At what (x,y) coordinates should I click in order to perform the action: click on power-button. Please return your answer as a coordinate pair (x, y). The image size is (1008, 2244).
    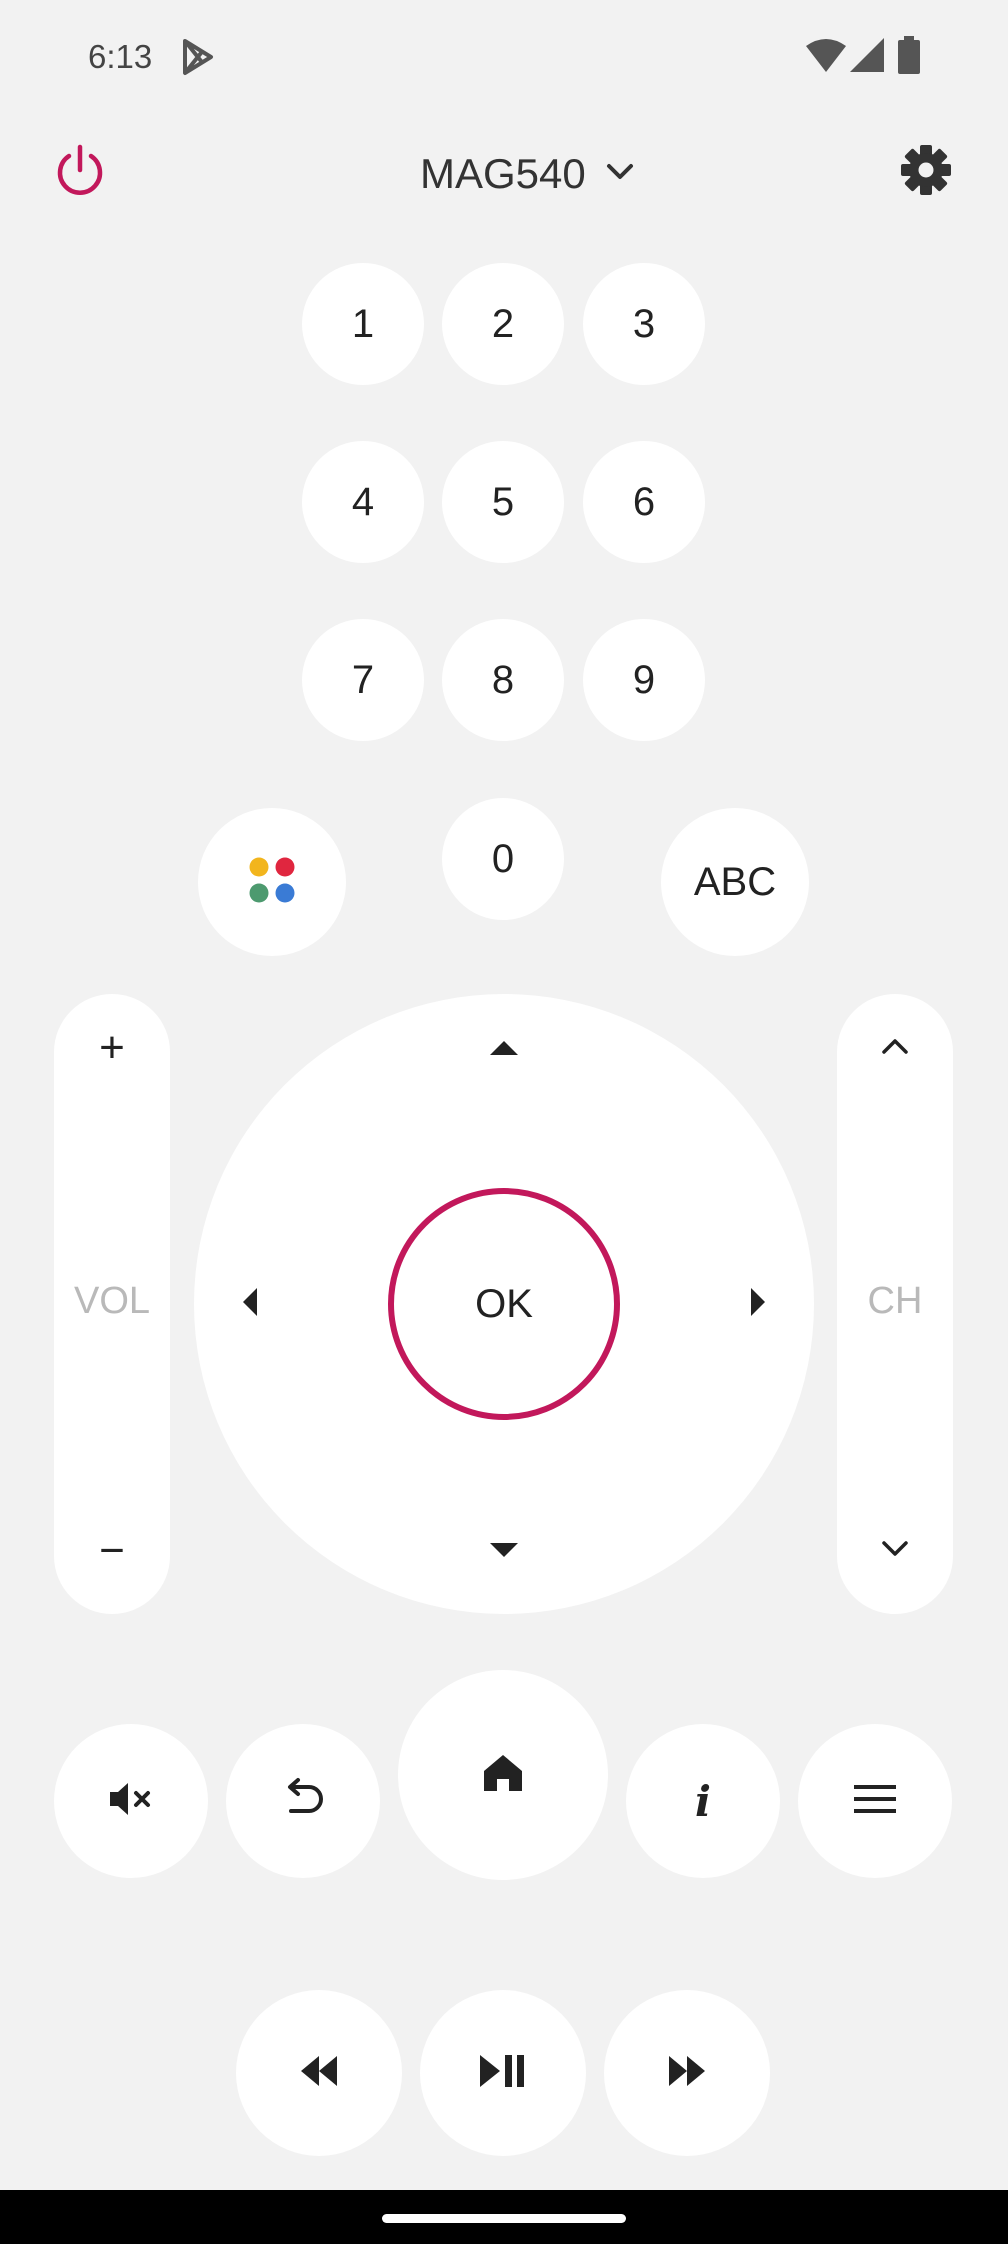
    Looking at the image, I should click on (80, 170).